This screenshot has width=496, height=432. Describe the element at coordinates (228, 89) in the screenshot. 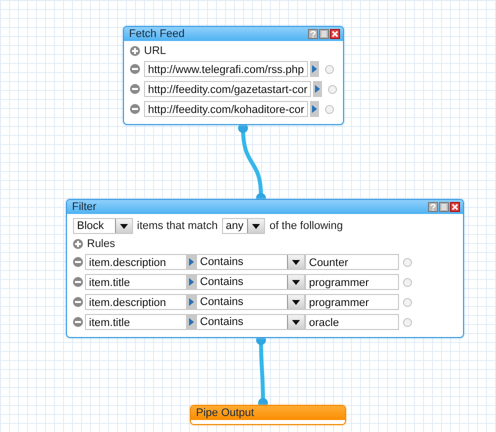

I see `url-field: http://feedity.com/gazetastart-cor` at that location.